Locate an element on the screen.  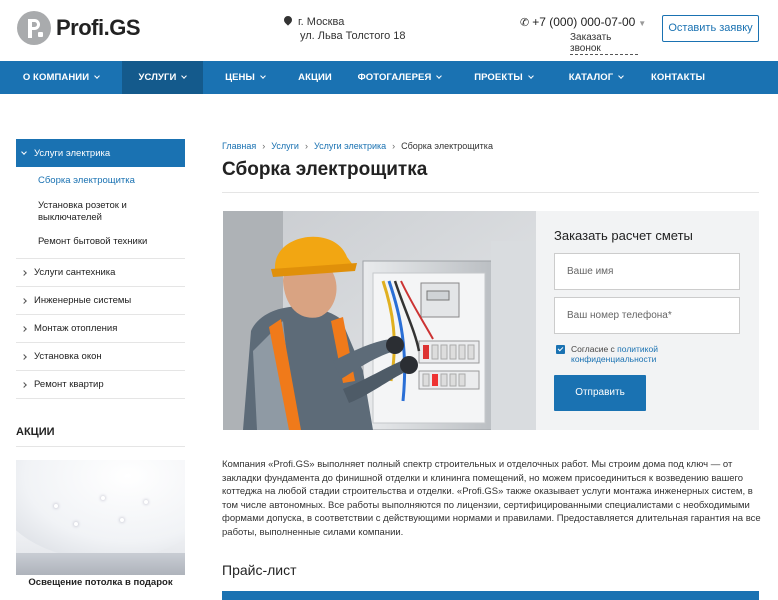
electrician-photo is located at coordinates (379, 320).